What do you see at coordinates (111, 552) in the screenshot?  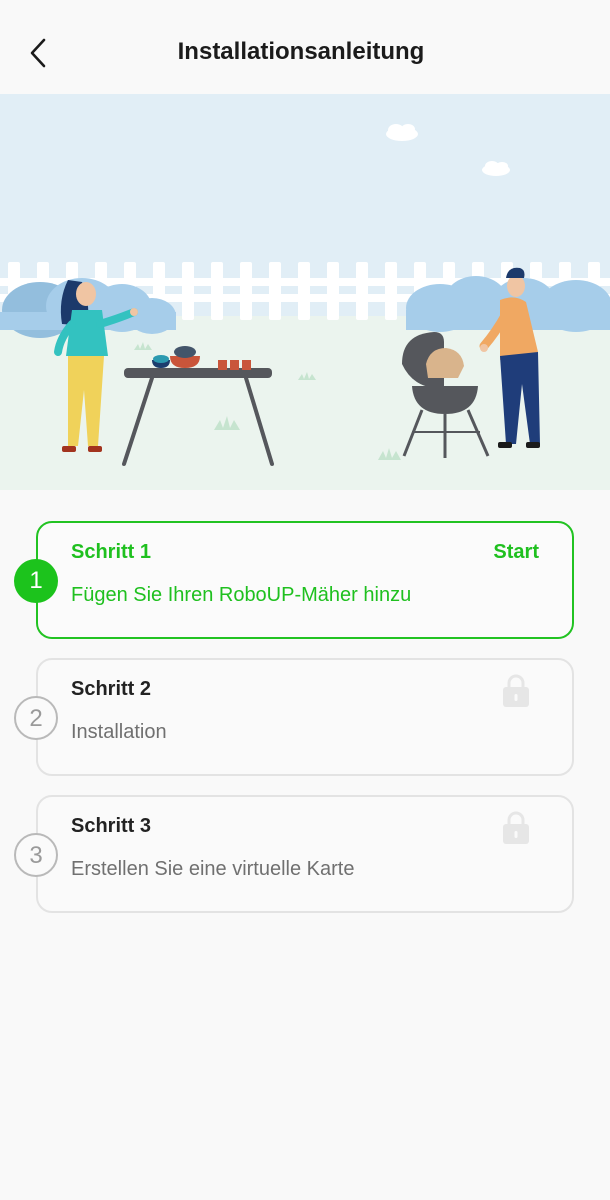 I see `step-1-title: Schritt 1` at bounding box center [111, 552].